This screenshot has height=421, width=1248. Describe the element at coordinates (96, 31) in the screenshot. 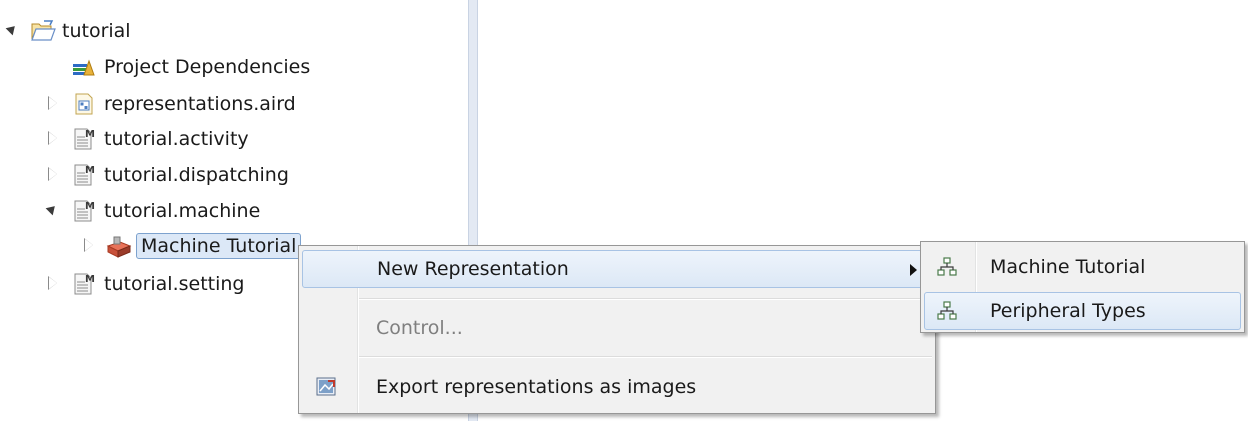

I see `tree-label: tutorial` at that location.